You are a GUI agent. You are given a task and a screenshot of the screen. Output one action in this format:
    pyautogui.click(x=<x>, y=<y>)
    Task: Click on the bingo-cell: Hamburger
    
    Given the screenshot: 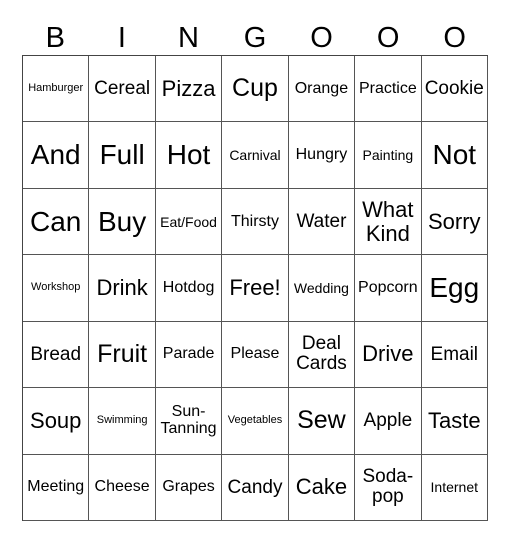 What is the action you would take?
    pyautogui.click(x=56, y=89)
    